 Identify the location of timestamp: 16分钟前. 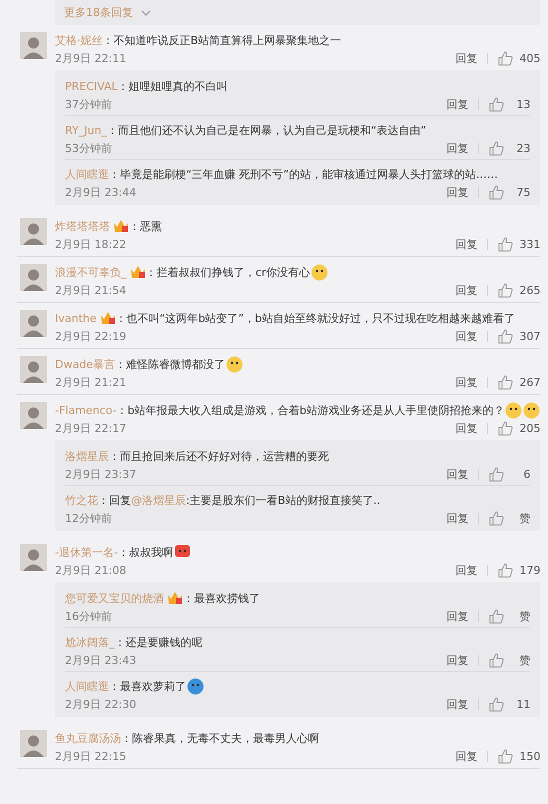
(88, 616).